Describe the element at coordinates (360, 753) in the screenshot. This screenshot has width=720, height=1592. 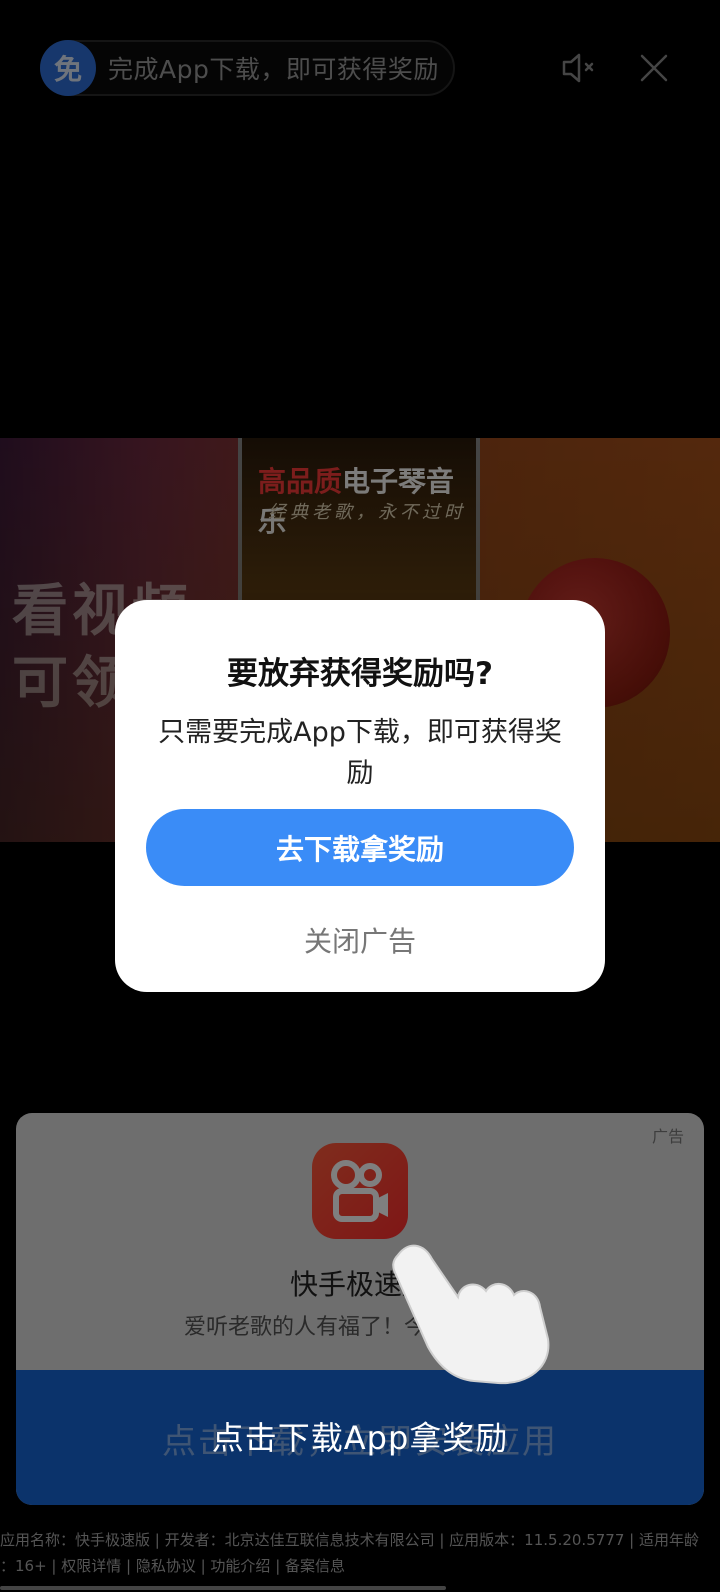
I see `dialog-message: 只需要完成App下载，即可获得奖励` at that location.